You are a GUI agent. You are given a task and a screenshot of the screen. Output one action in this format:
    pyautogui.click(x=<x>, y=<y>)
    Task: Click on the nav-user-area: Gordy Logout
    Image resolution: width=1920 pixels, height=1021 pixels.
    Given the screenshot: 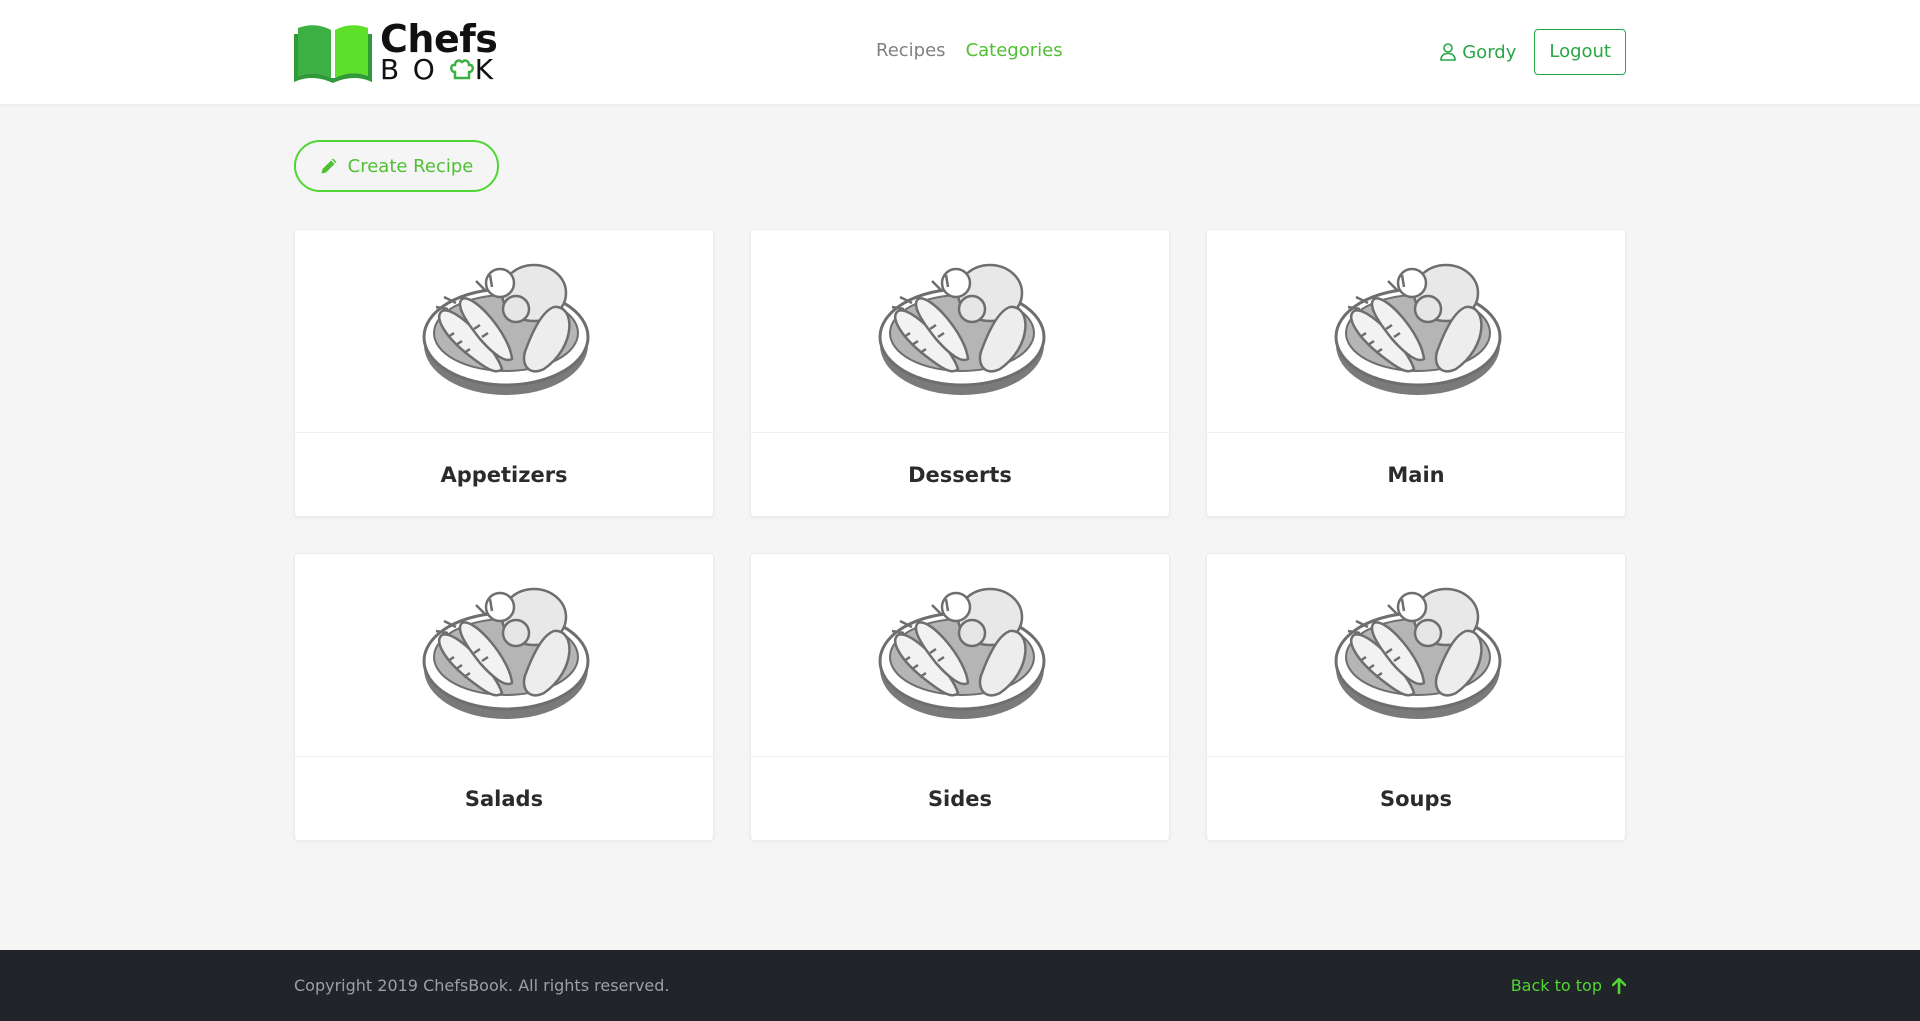 What is the action you would take?
    pyautogui.click(x=1533, y=52)
    